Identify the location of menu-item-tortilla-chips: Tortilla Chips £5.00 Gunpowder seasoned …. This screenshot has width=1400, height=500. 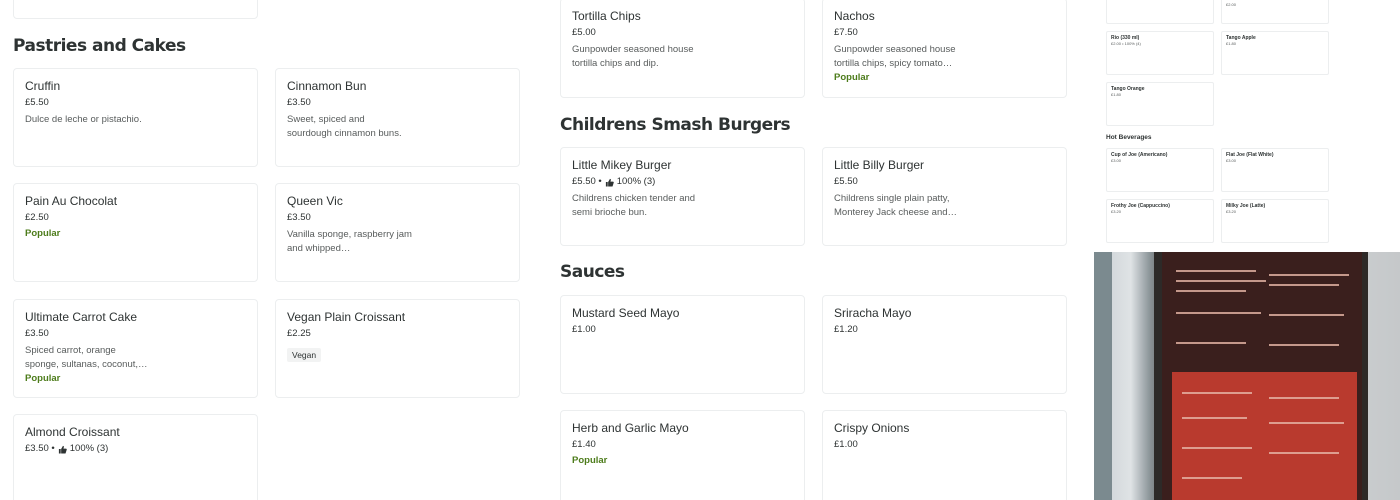
(682, 49).